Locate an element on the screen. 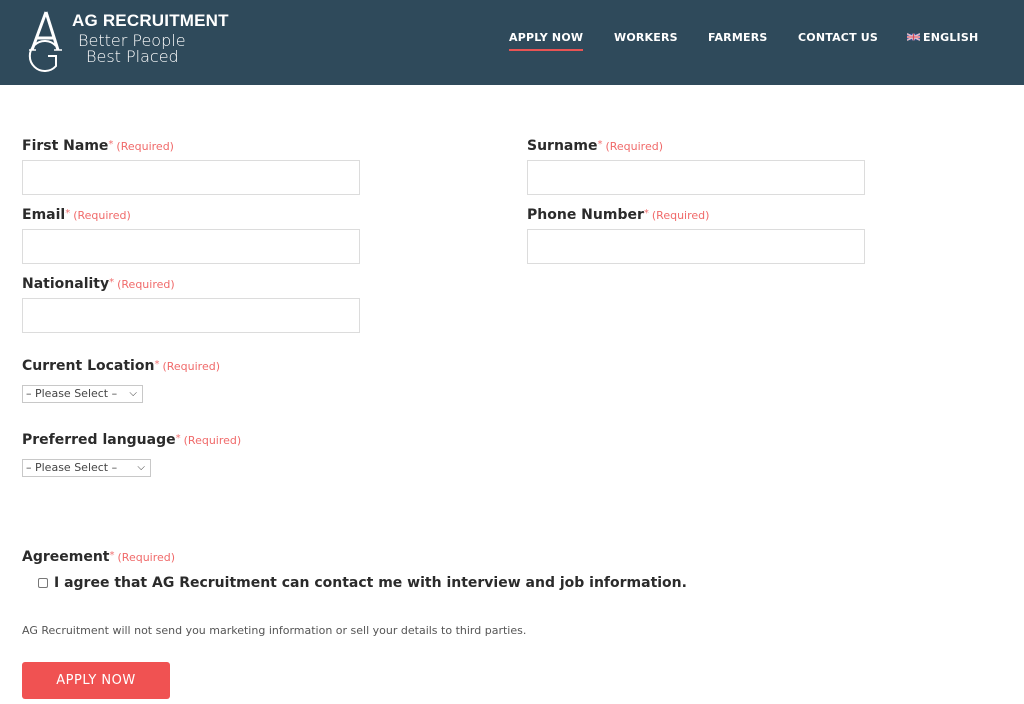 This screenshot has width=1024, height=704. surname-input is located at coordinates (696, 177).